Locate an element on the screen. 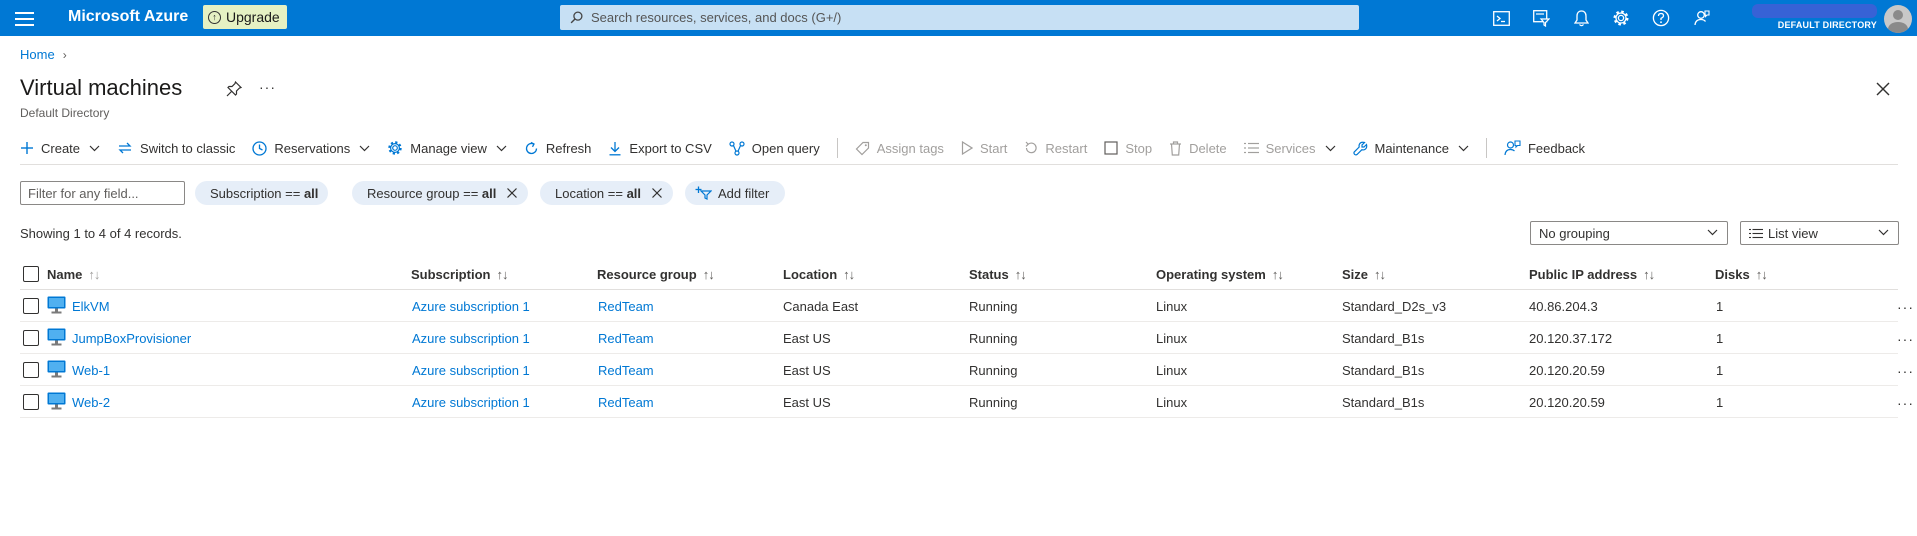  search-input is located at coordinates (961, 17).